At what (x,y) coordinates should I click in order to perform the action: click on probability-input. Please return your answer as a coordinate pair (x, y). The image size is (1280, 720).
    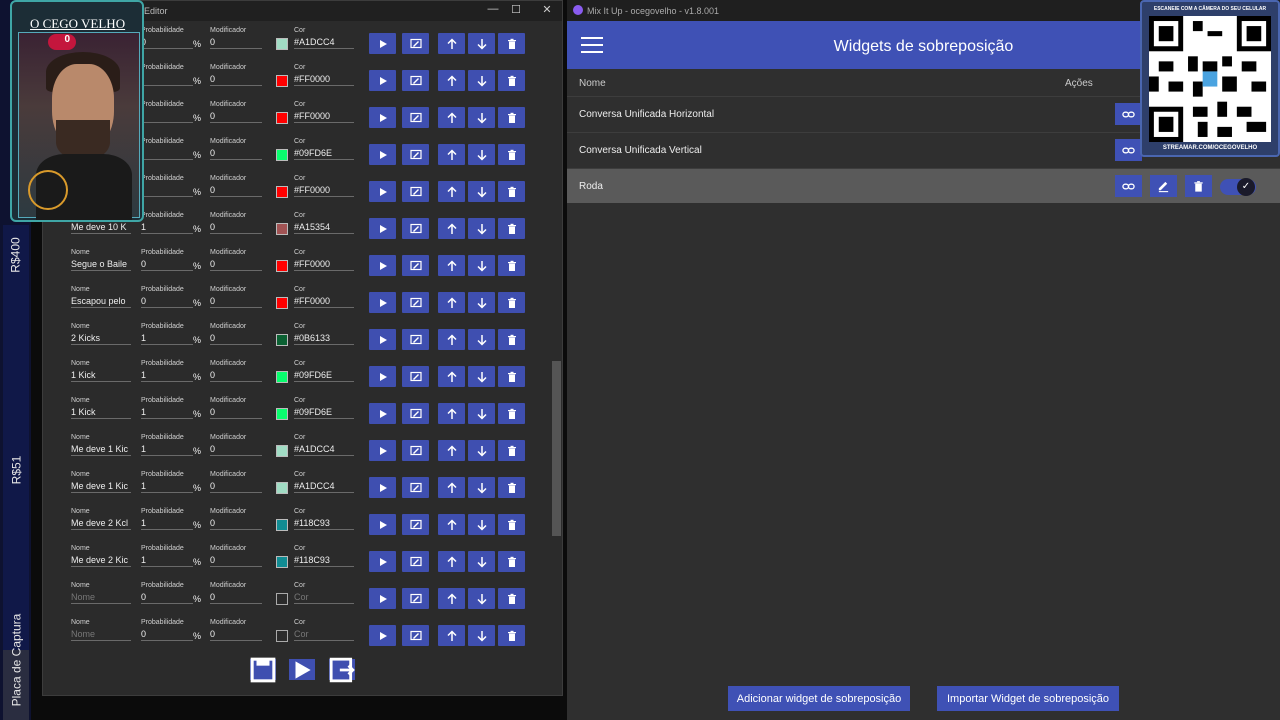
    Looking at the image, I should click on (167, 116).